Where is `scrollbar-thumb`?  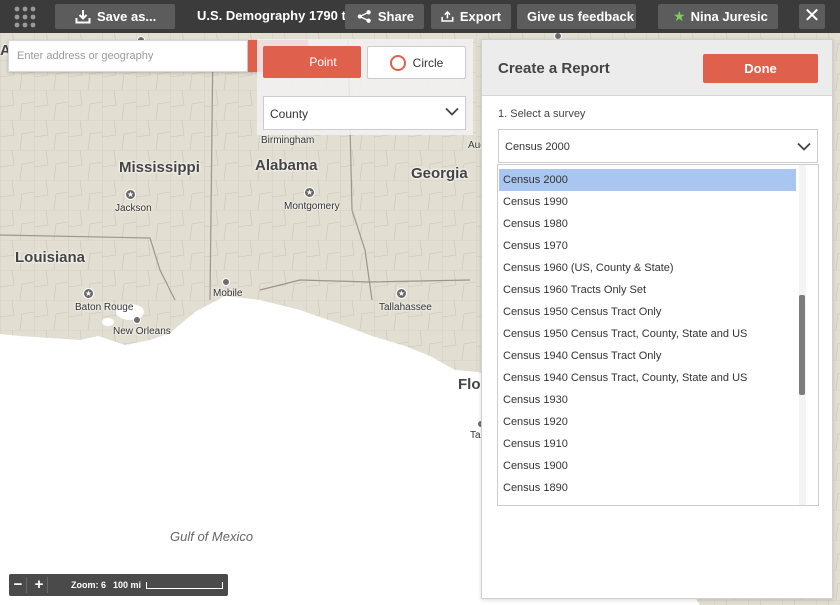 scrollbar-thumb is located at coordinates (802, 345).